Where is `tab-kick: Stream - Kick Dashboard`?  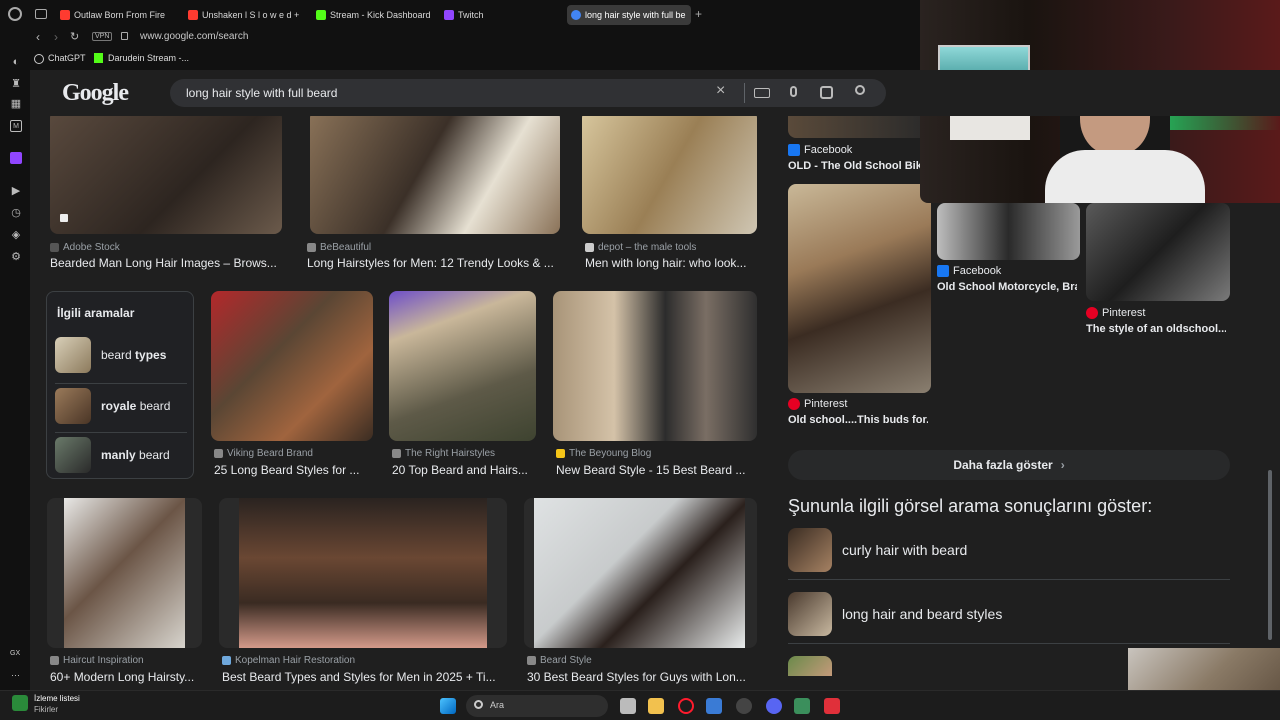
tab-kick: Stream - Kick Dashboard is located at coordinates (376, 15).